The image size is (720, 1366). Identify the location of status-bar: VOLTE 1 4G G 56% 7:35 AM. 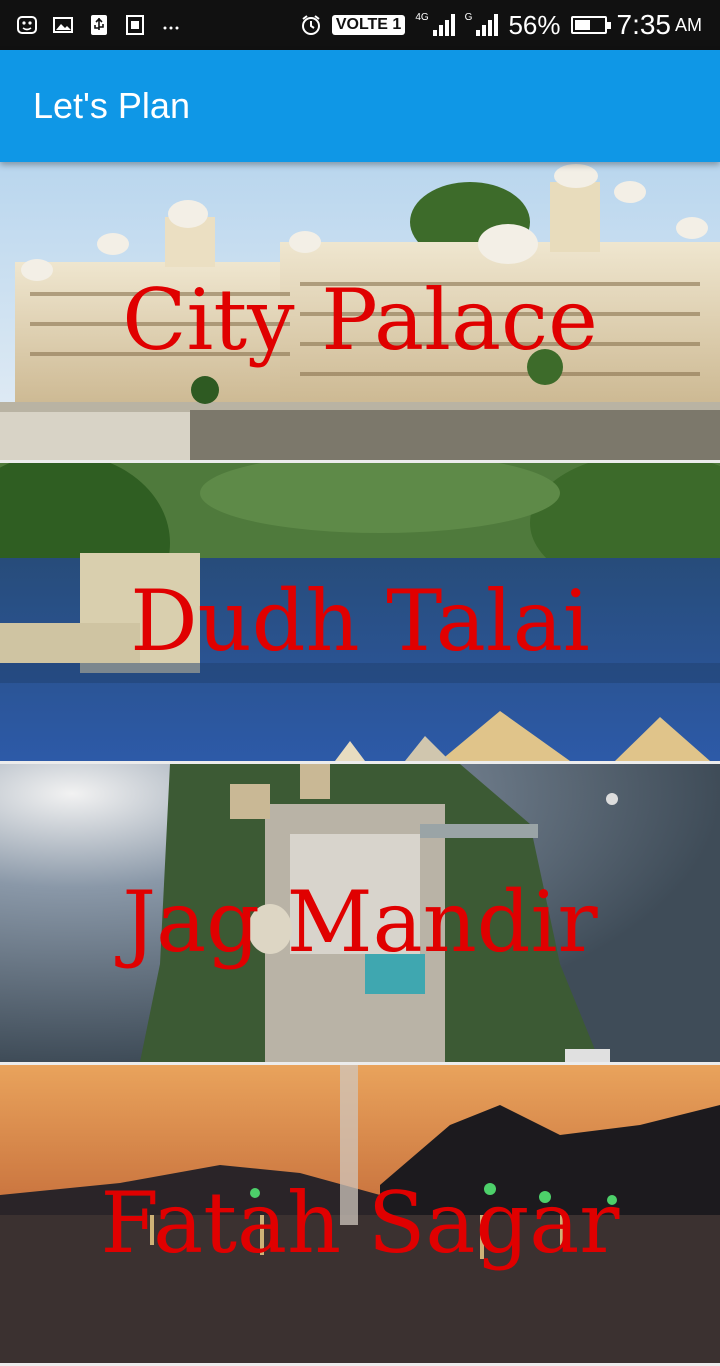
(360, 25).